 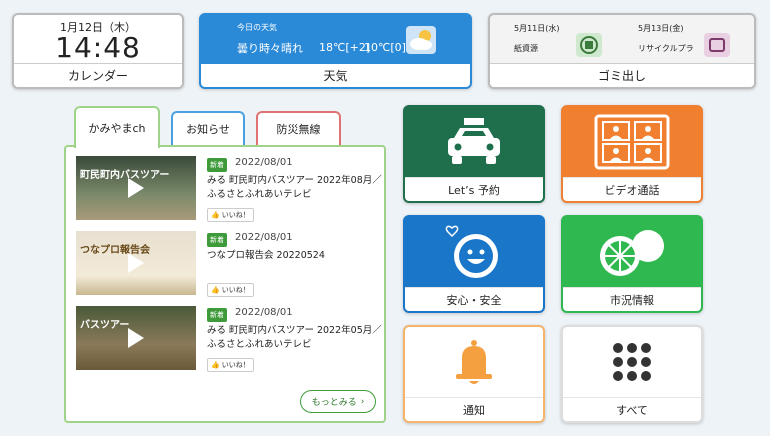 What do you see at coordinates (98, 75) in the screenshot?
I see `calendar-label: カレンダー` at bounding box center [98, 75].